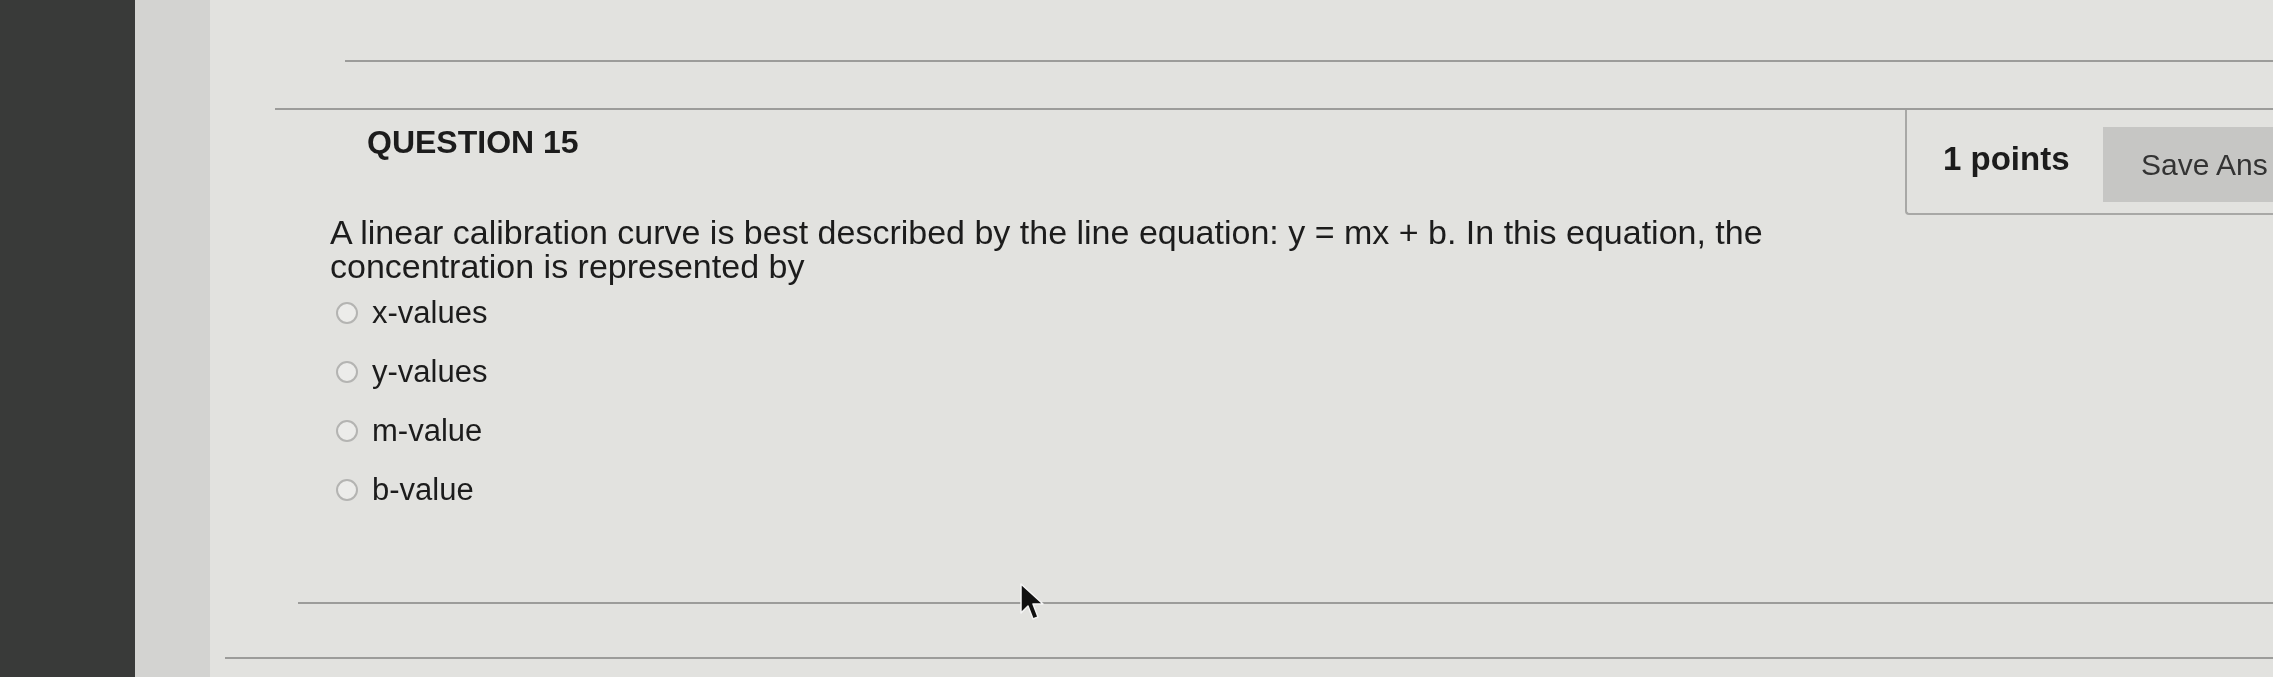  I want to click on points-label: 1 points, so click(2006, 159).